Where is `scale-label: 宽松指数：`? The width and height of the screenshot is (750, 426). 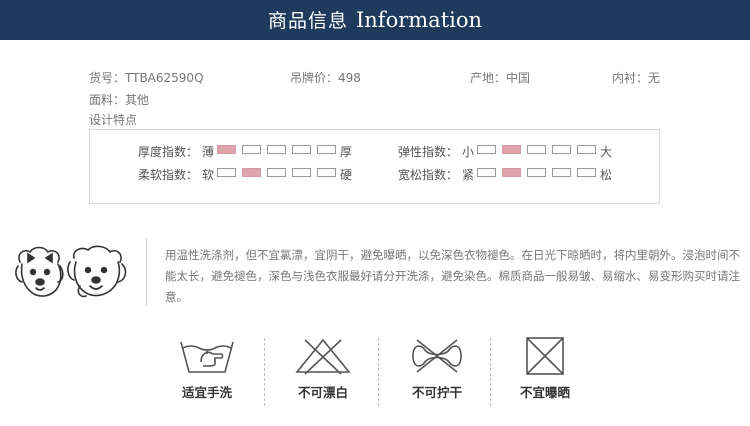
scale-label: 宽松指数： is located at coordinates (428, 175).